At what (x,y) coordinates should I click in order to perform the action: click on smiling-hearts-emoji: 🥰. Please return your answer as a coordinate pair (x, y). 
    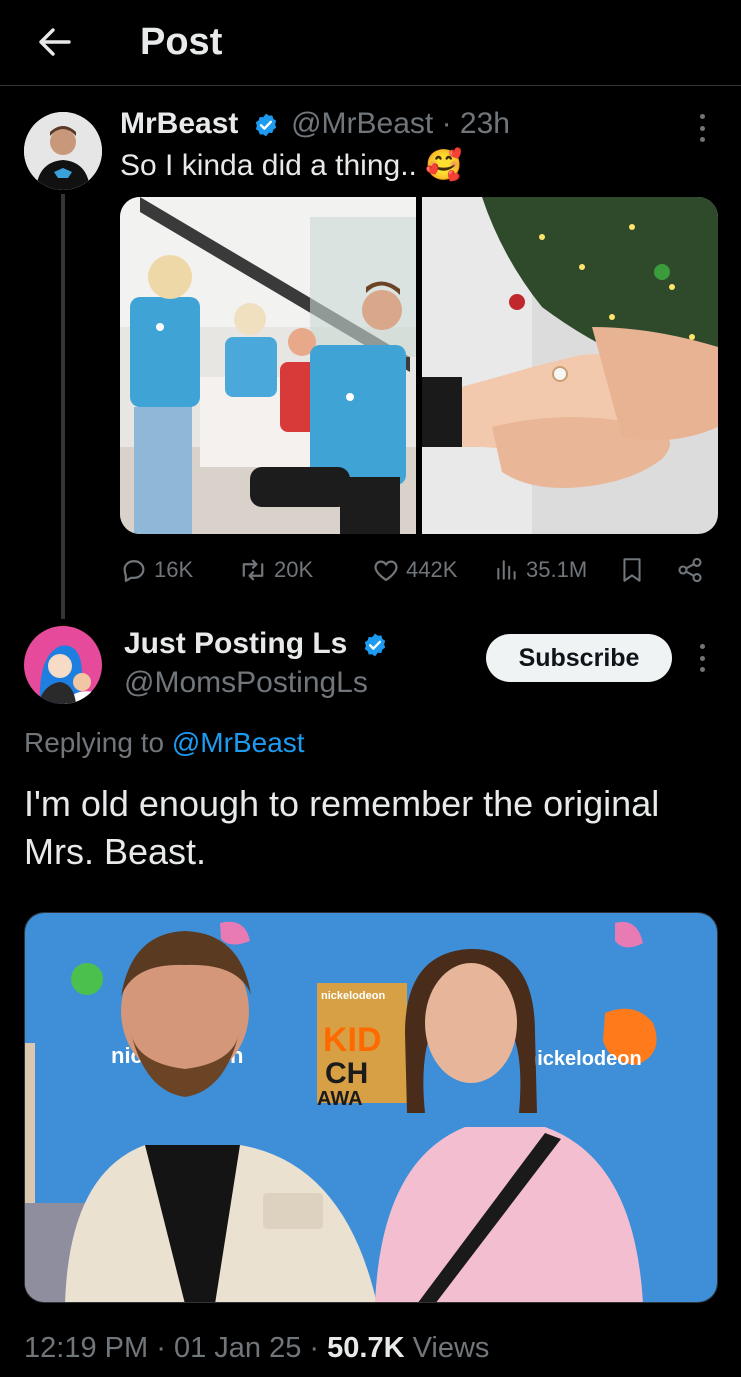
    Looking at the image, I should click on (444, 165).